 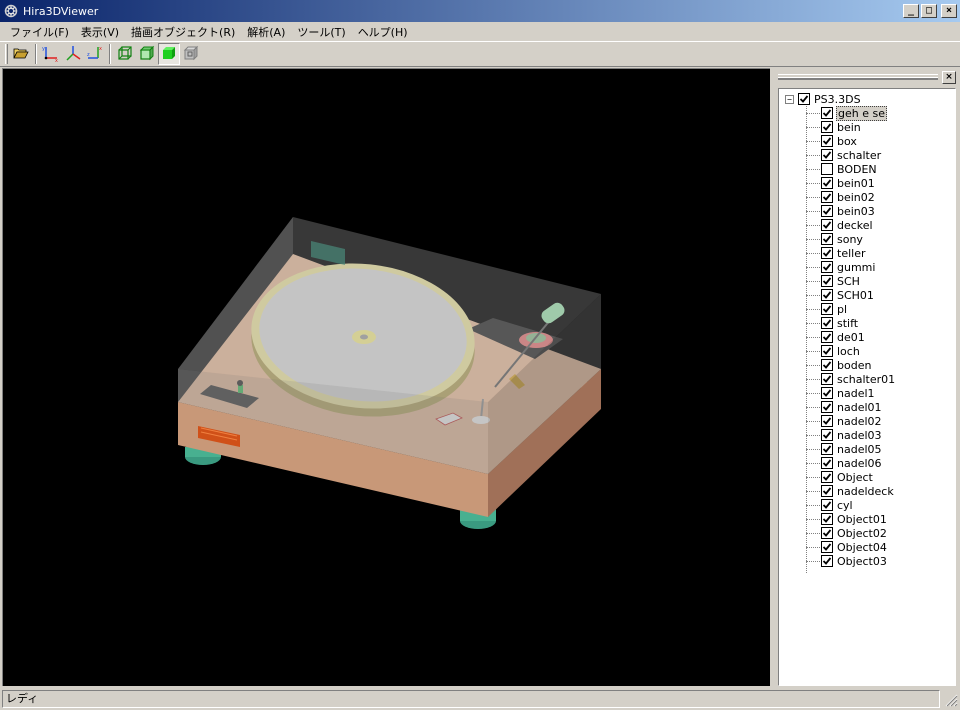 What do you see at coordinates (862, 519) in the screenshot?
I see `tree-item-label: Object01` at bounding box center [862, 519].